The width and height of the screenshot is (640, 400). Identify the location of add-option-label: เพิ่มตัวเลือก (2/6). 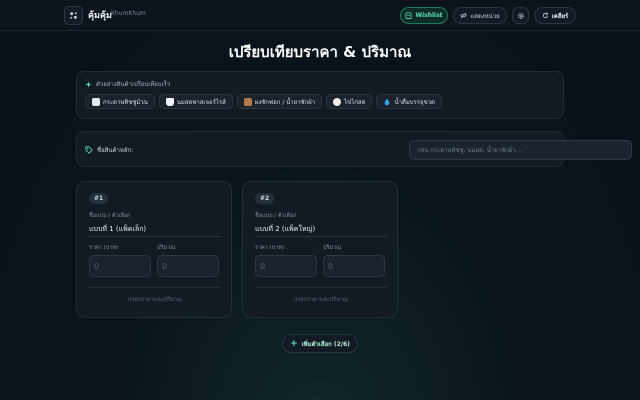
(325, 344).